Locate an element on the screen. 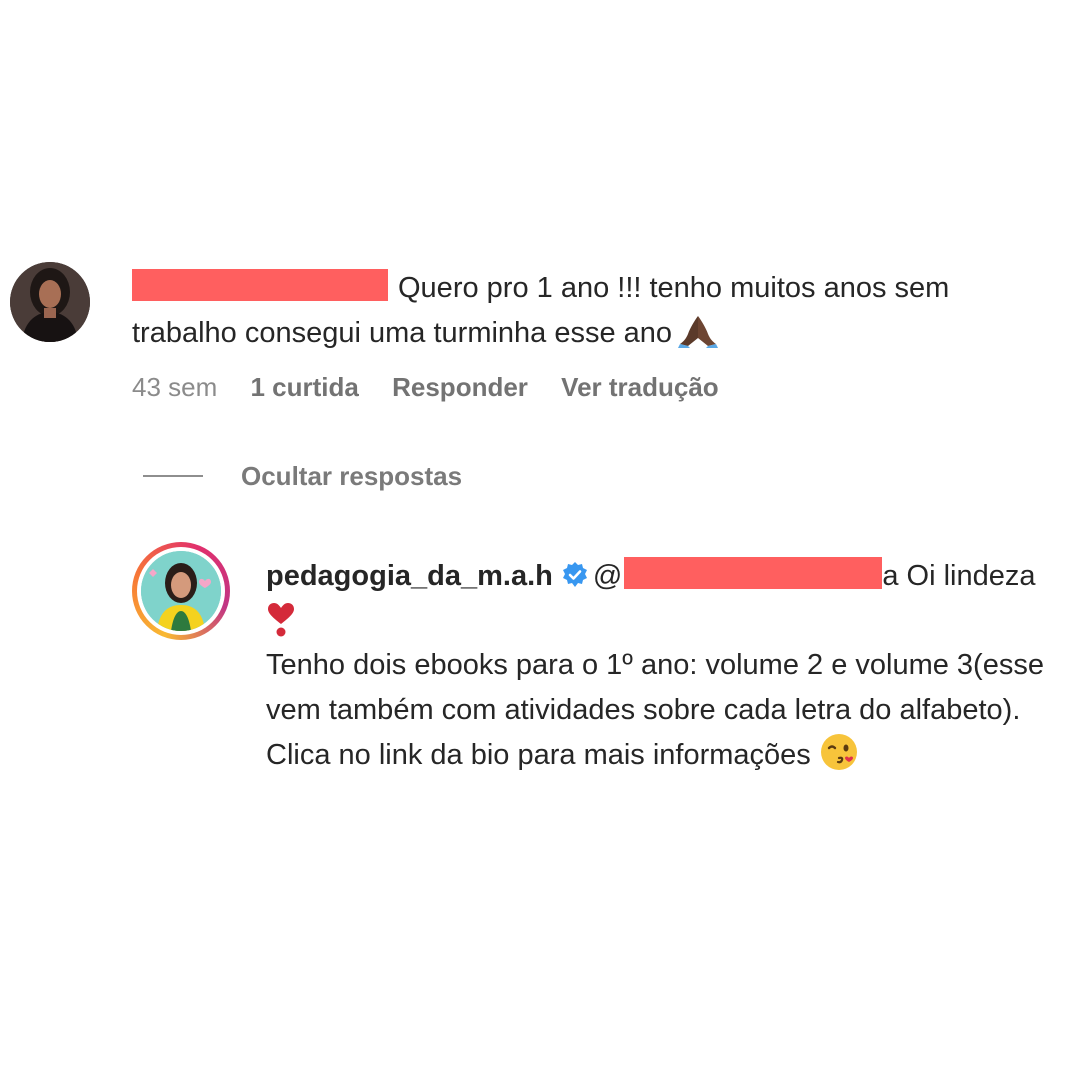  comment-meta: 43 sem 1 curtida Responder Ver tradução is located at coordinates (438, 387).